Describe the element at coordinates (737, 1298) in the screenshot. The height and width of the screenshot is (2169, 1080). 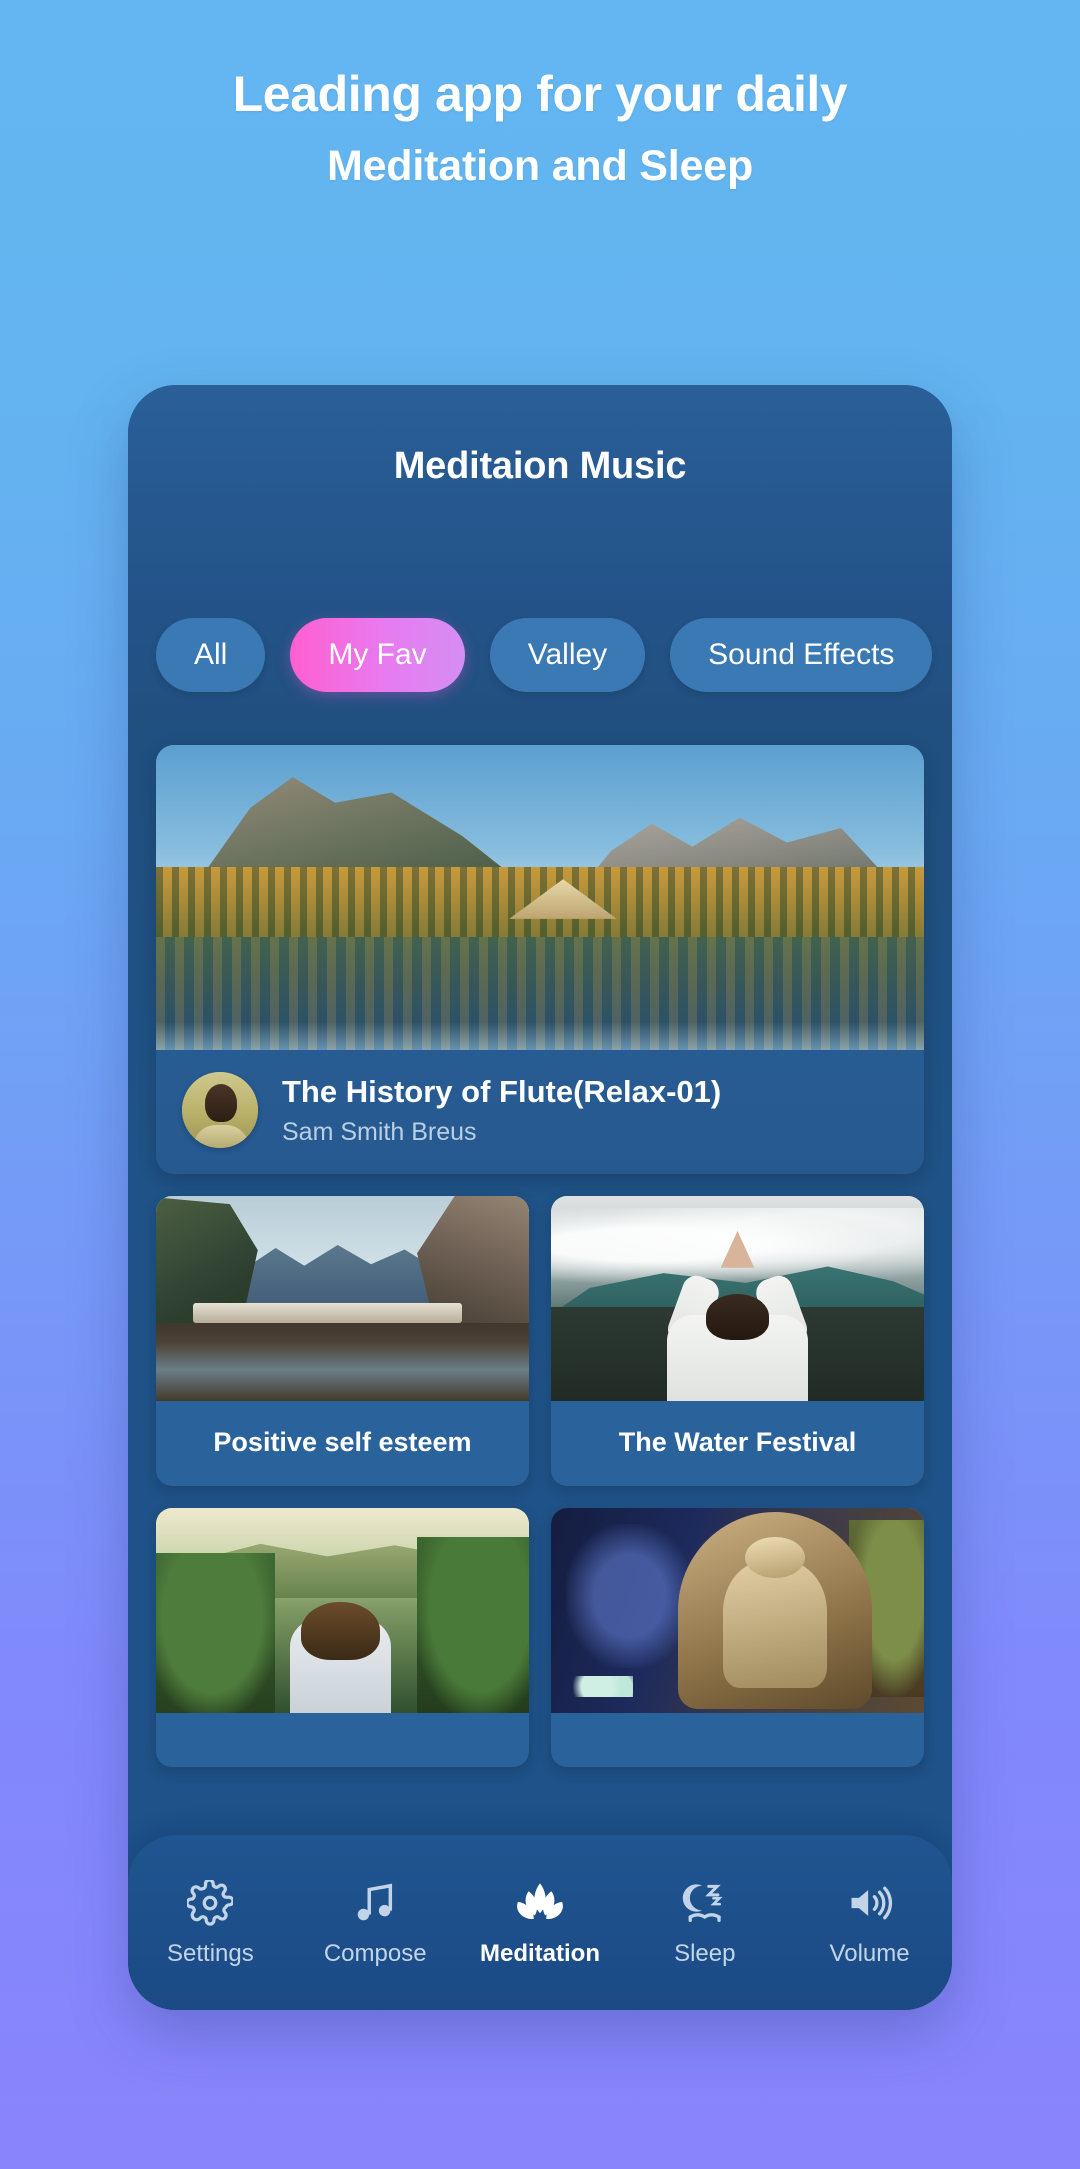
I see `woman-yoga-misty-mountains-image` at that location.